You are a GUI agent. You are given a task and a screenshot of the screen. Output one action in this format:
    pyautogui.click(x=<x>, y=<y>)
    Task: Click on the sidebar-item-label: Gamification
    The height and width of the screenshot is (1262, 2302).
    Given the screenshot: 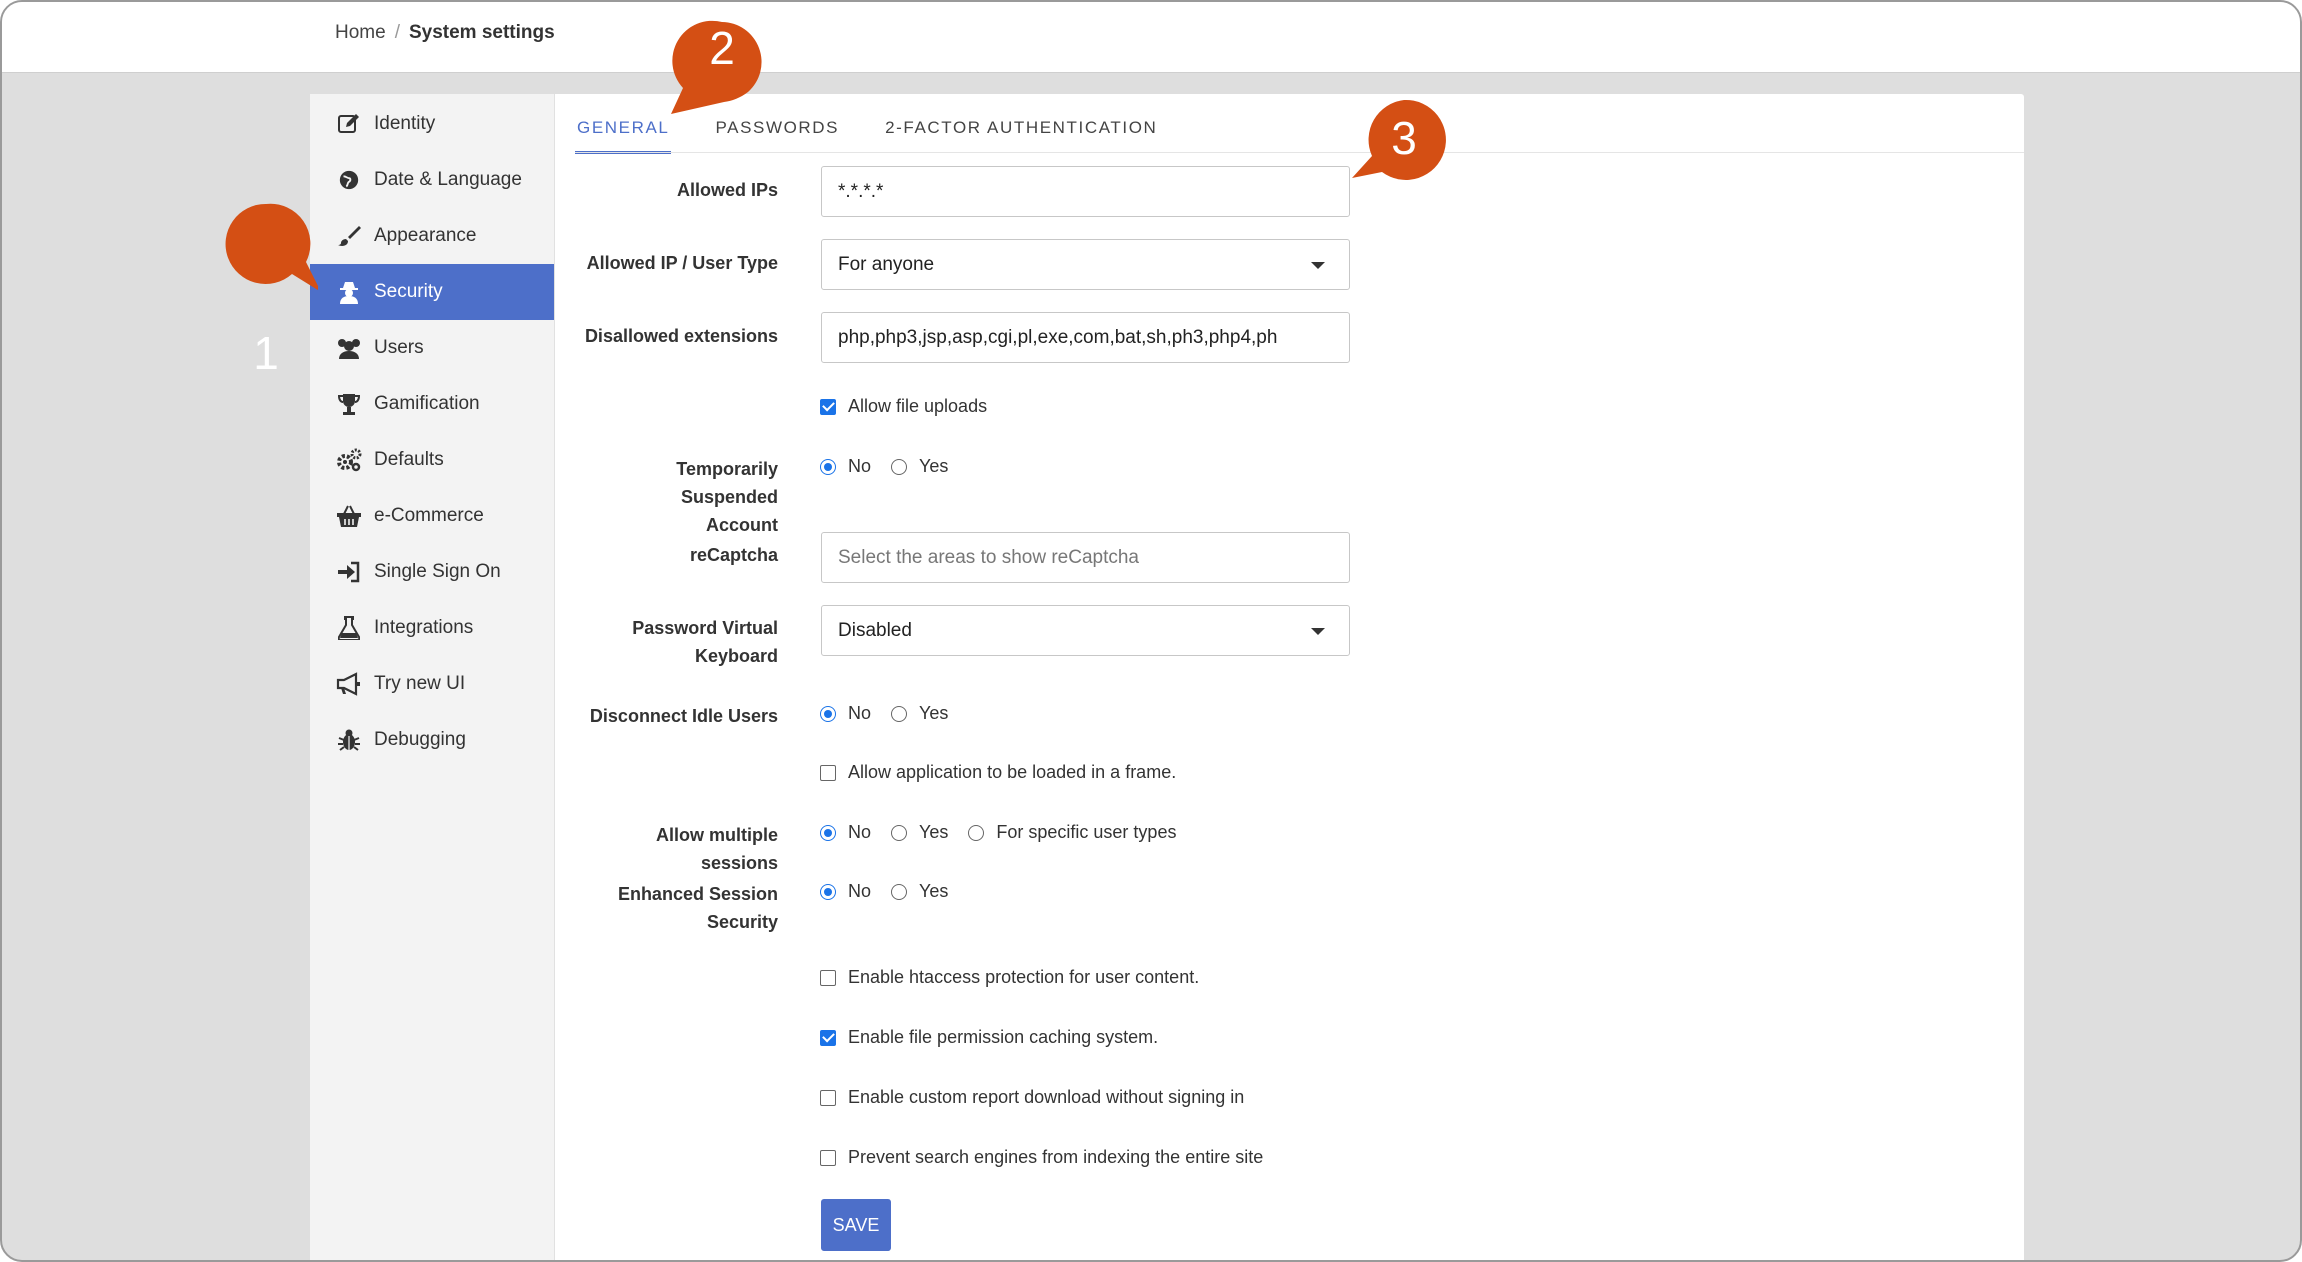 What is the action you would take?
    pyautogui.click(x=427, y=403)
    